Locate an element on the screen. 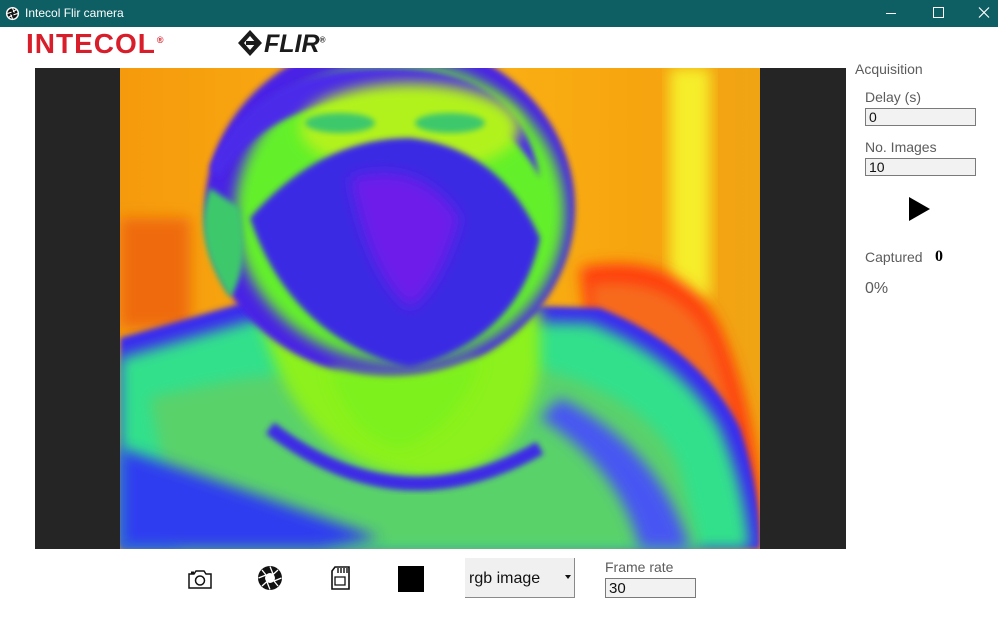 Image resolution: width=998 pixels, height=637 pixels. minimize-button is located at coordinates (891, 13).